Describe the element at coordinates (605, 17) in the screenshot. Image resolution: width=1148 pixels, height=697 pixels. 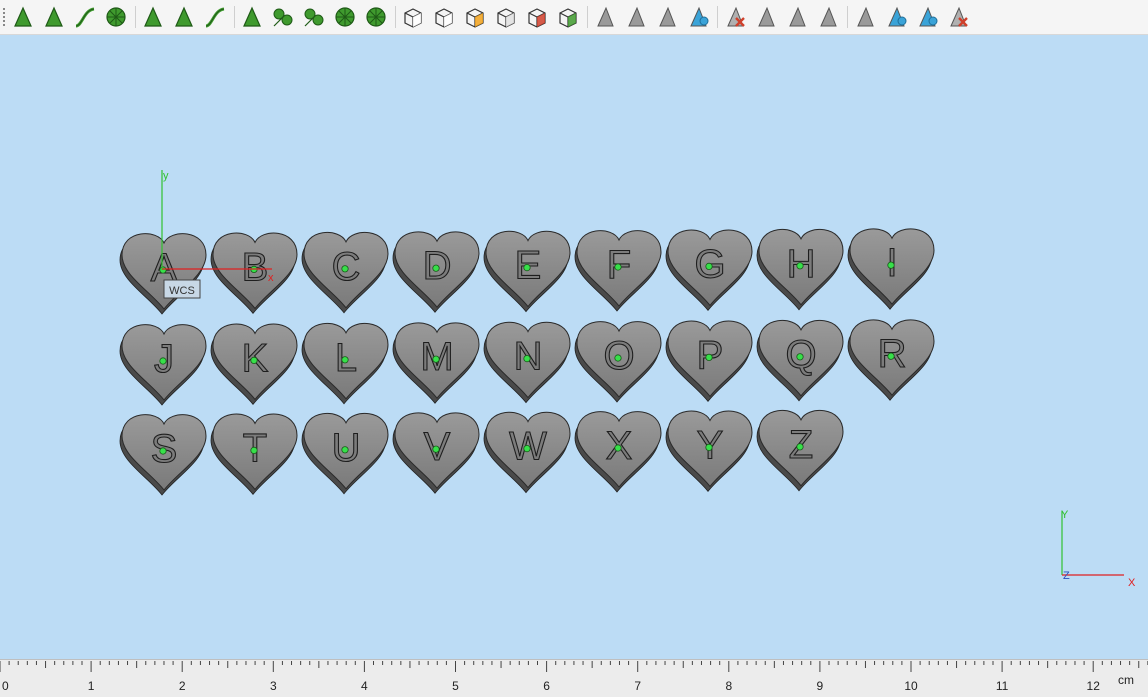
I see `cursor-gray-button` at that location.